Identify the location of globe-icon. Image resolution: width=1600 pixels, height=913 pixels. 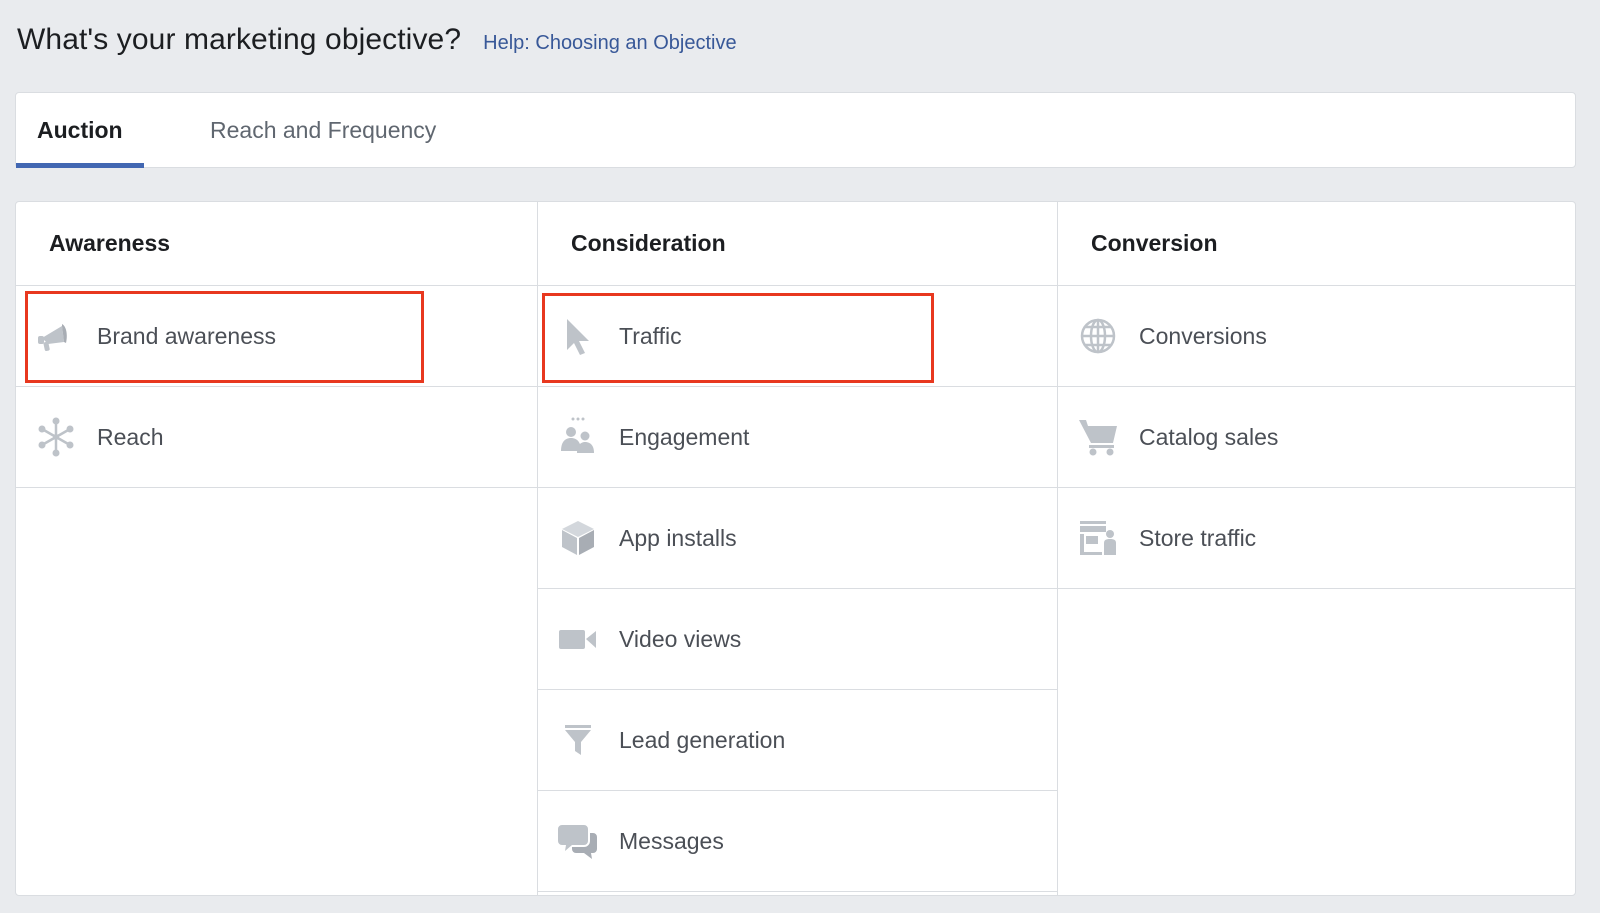
(1098, 336).